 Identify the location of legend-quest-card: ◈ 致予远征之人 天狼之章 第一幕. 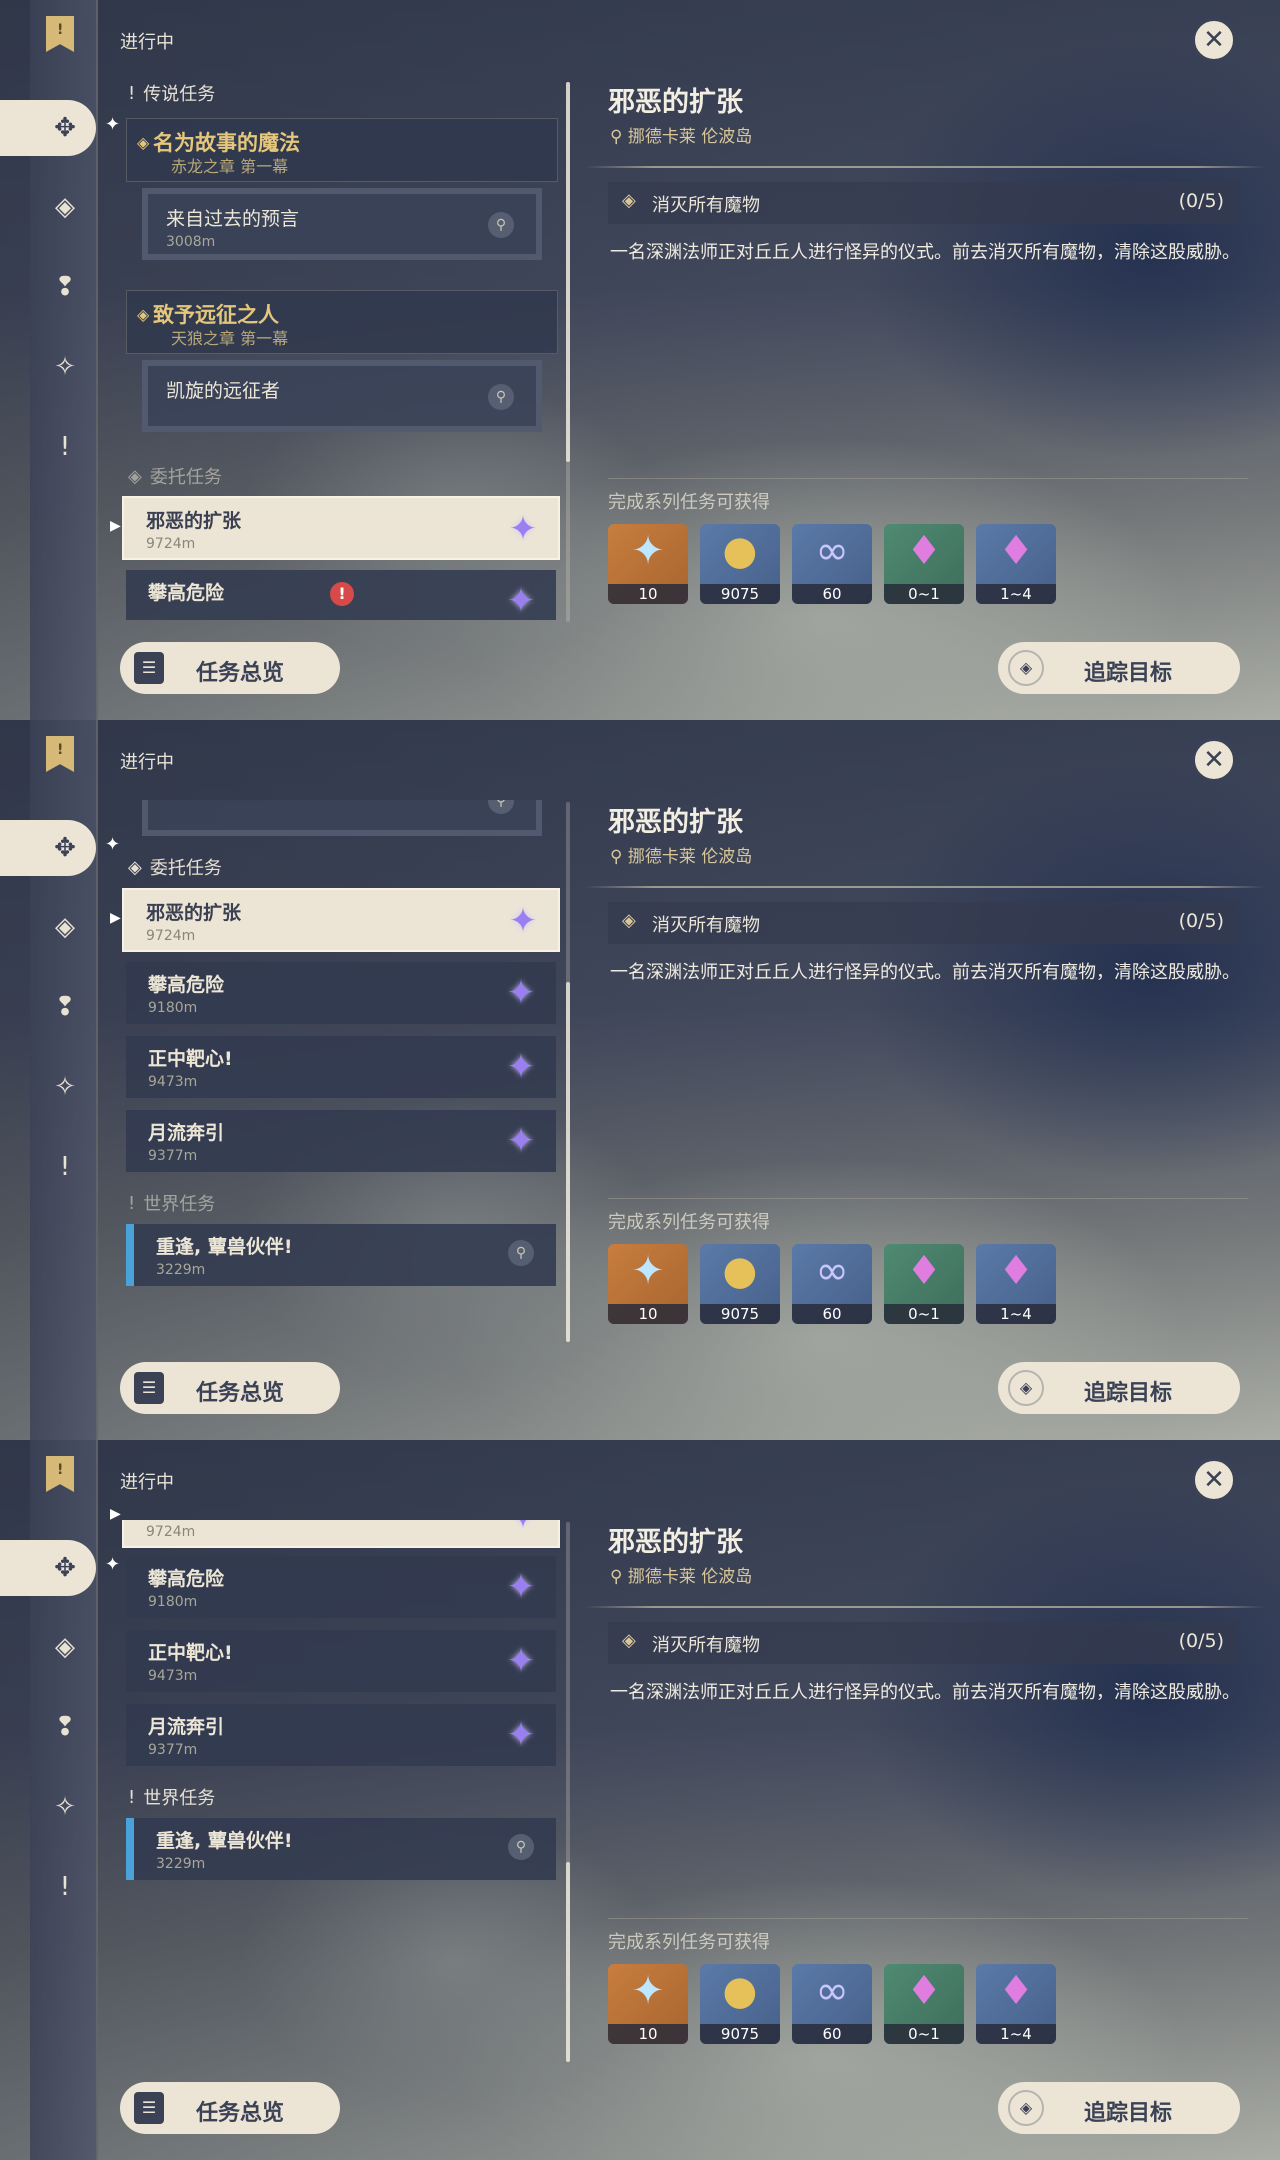
(342, 322).